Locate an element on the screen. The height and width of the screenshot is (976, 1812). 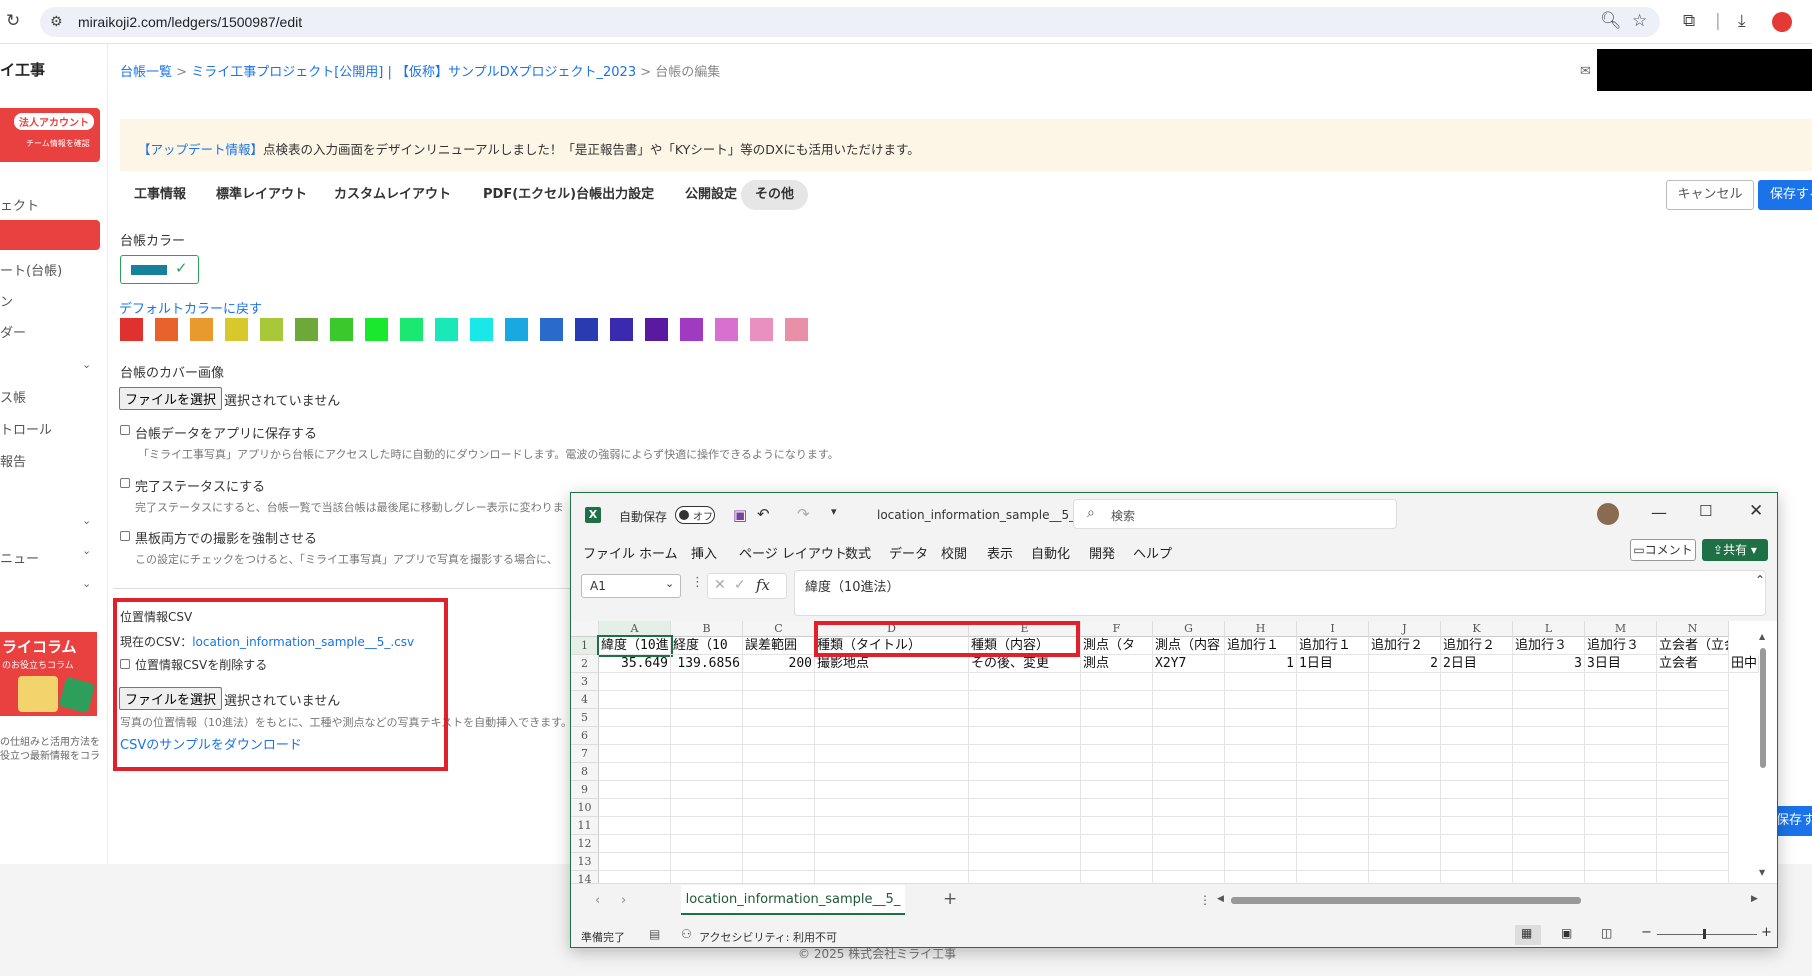
accessibility-icon: ⚇ is located at coordinates (686, 934).